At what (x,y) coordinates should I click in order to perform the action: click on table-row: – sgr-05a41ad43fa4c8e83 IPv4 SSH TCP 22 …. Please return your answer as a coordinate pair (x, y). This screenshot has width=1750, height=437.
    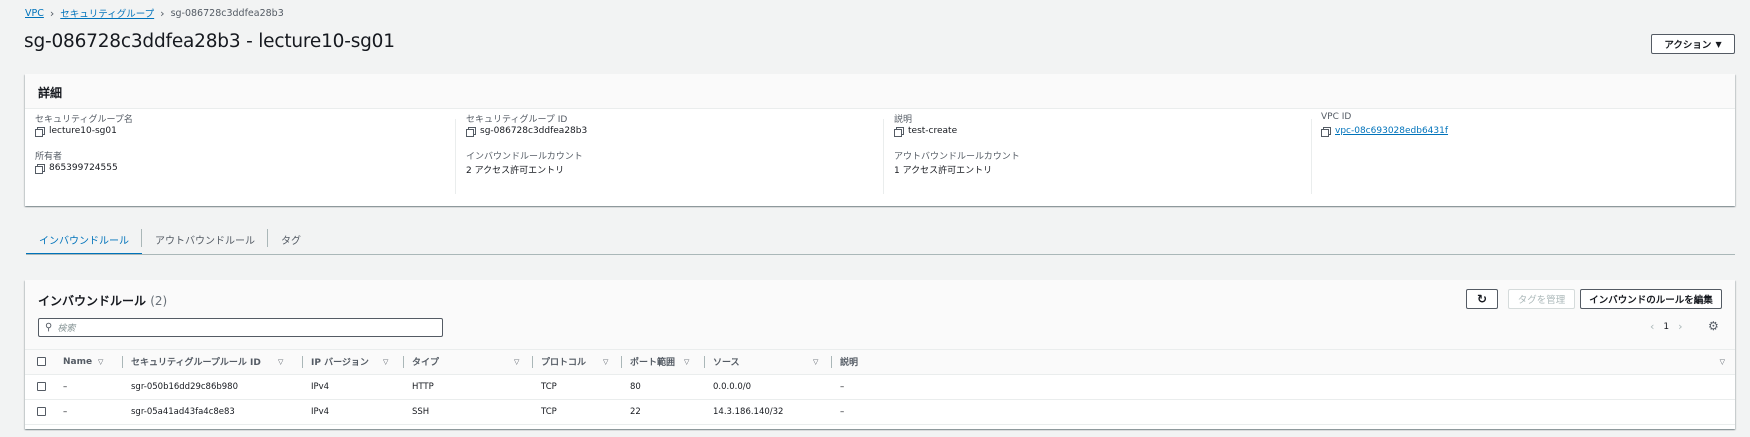
    Looking at the image, I should click on (880, 412).